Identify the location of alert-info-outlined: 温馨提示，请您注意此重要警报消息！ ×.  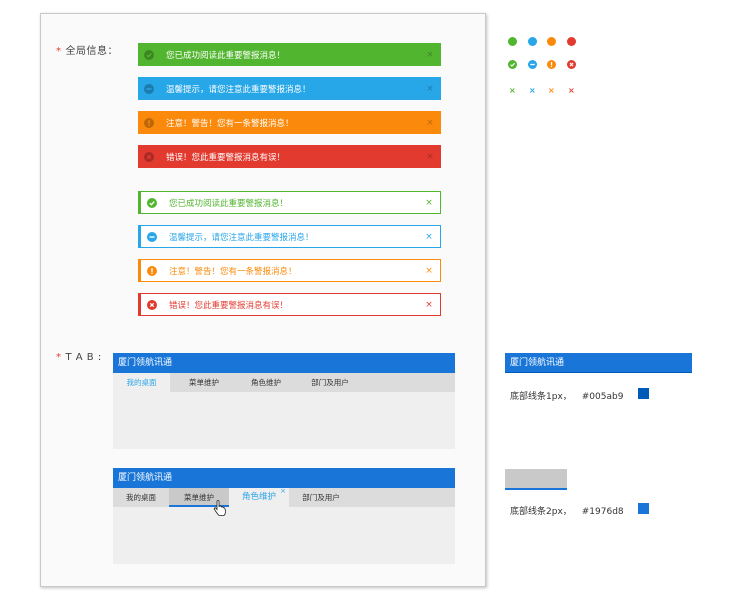
(289, 236).